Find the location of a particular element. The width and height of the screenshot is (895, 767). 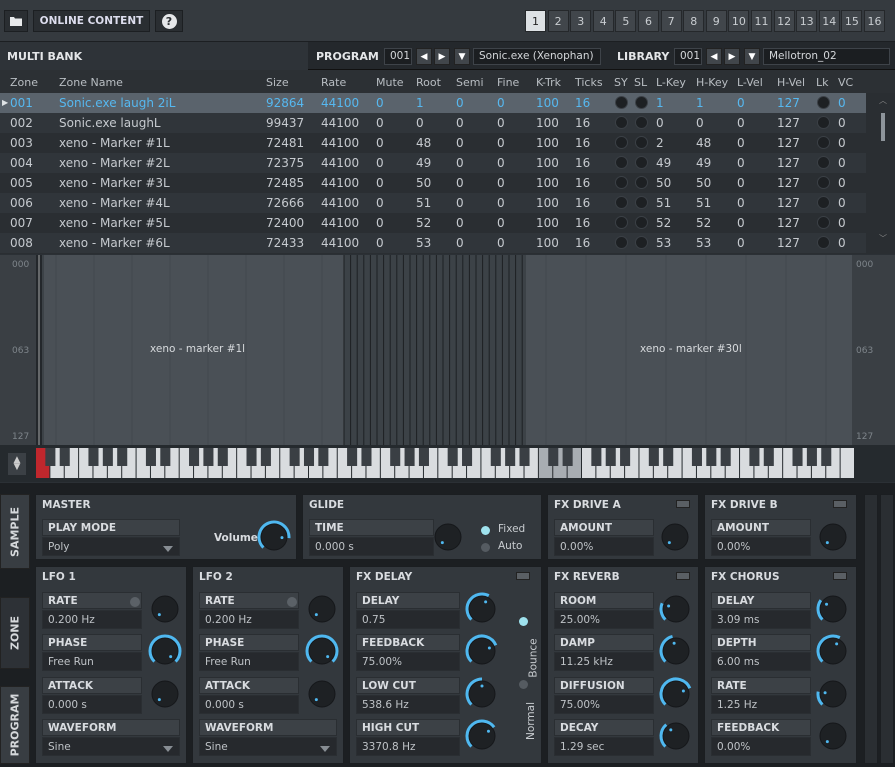

chorus-rate-knob is located at coordinates (833, 694).